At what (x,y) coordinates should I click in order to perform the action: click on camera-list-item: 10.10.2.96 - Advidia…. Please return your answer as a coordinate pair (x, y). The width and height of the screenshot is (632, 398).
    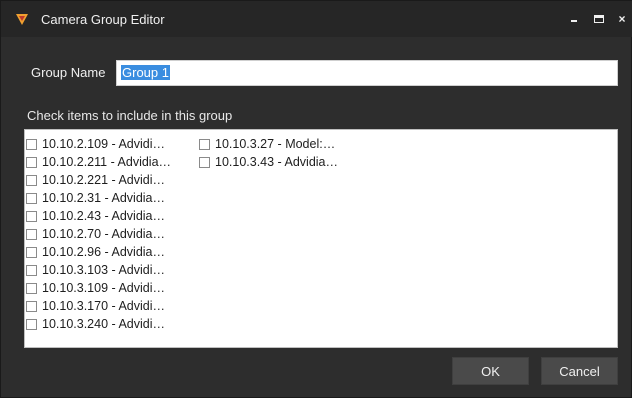
    Looking at the image, I should click on (98, 252).